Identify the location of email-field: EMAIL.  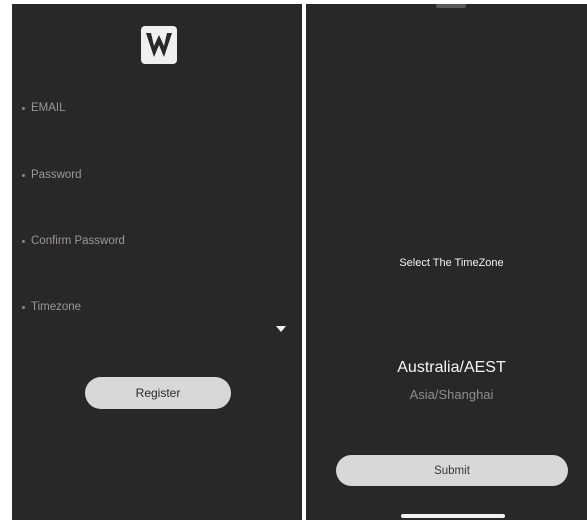
(152, 108).